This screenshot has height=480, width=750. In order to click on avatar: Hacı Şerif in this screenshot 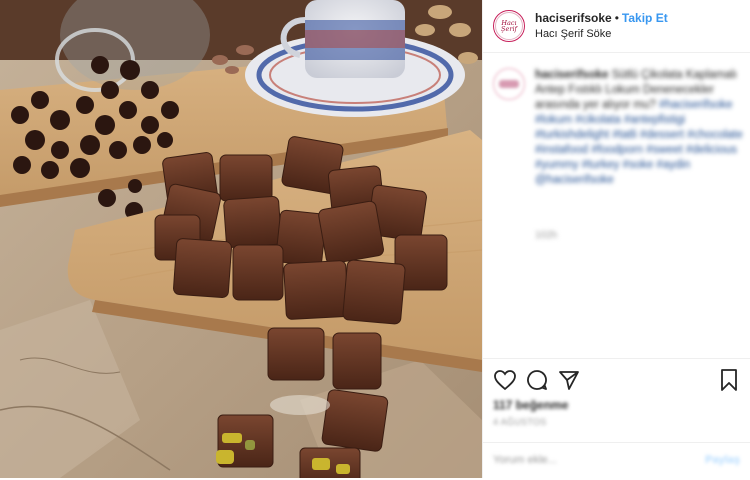, I will do `click(509, 26)`.